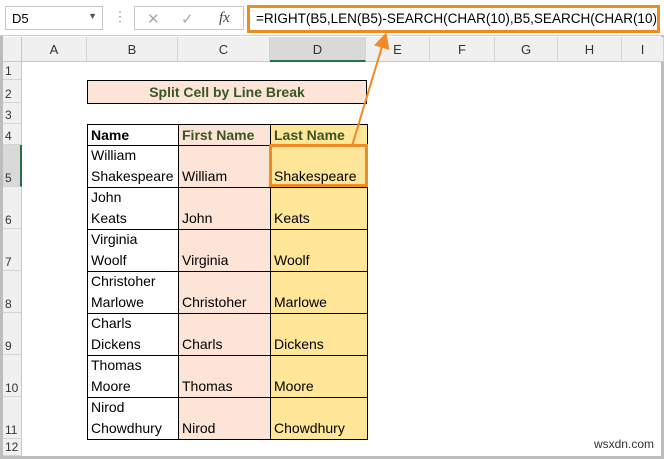  Describe the element at coordinates (623, 444) in the screenshot. I see `watermark: wsxdn.com` at that location.